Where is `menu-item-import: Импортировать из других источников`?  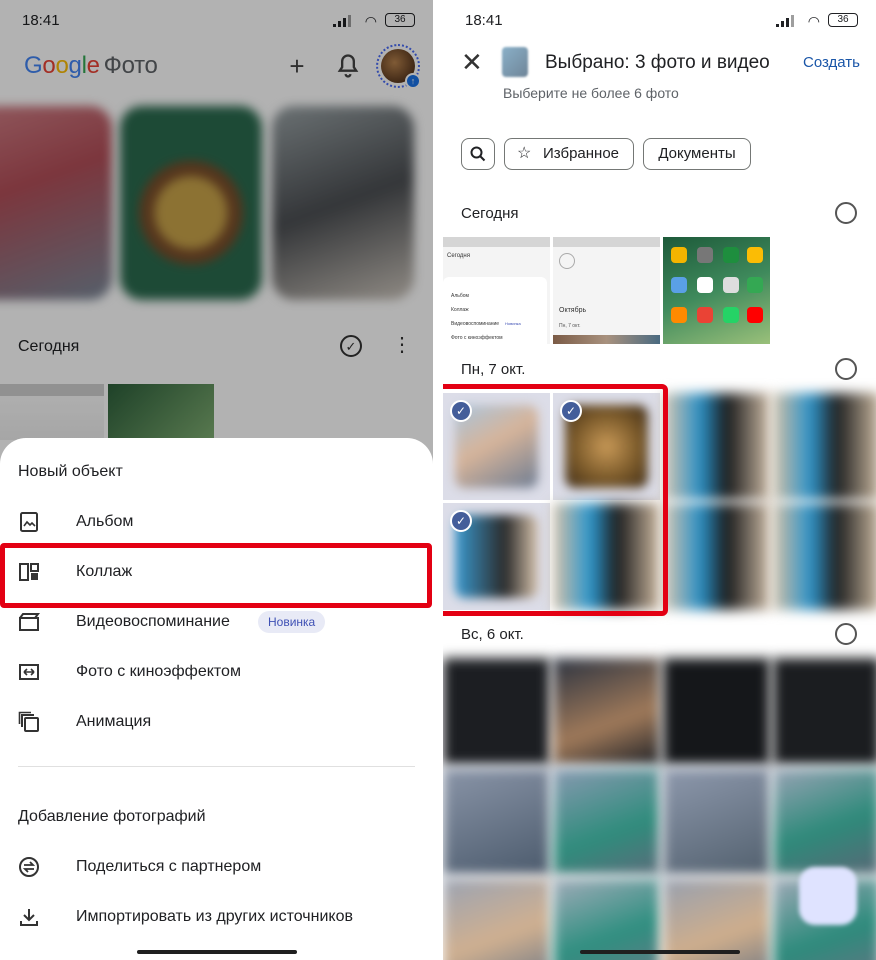
menu-item-import: Импортировать из других источников is located at coordinates (216, 918).